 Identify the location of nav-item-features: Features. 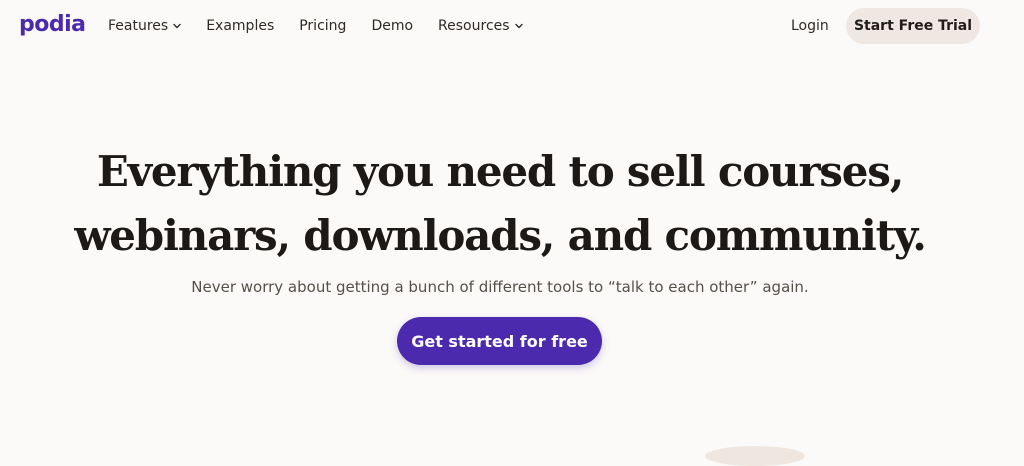
(145, 26).